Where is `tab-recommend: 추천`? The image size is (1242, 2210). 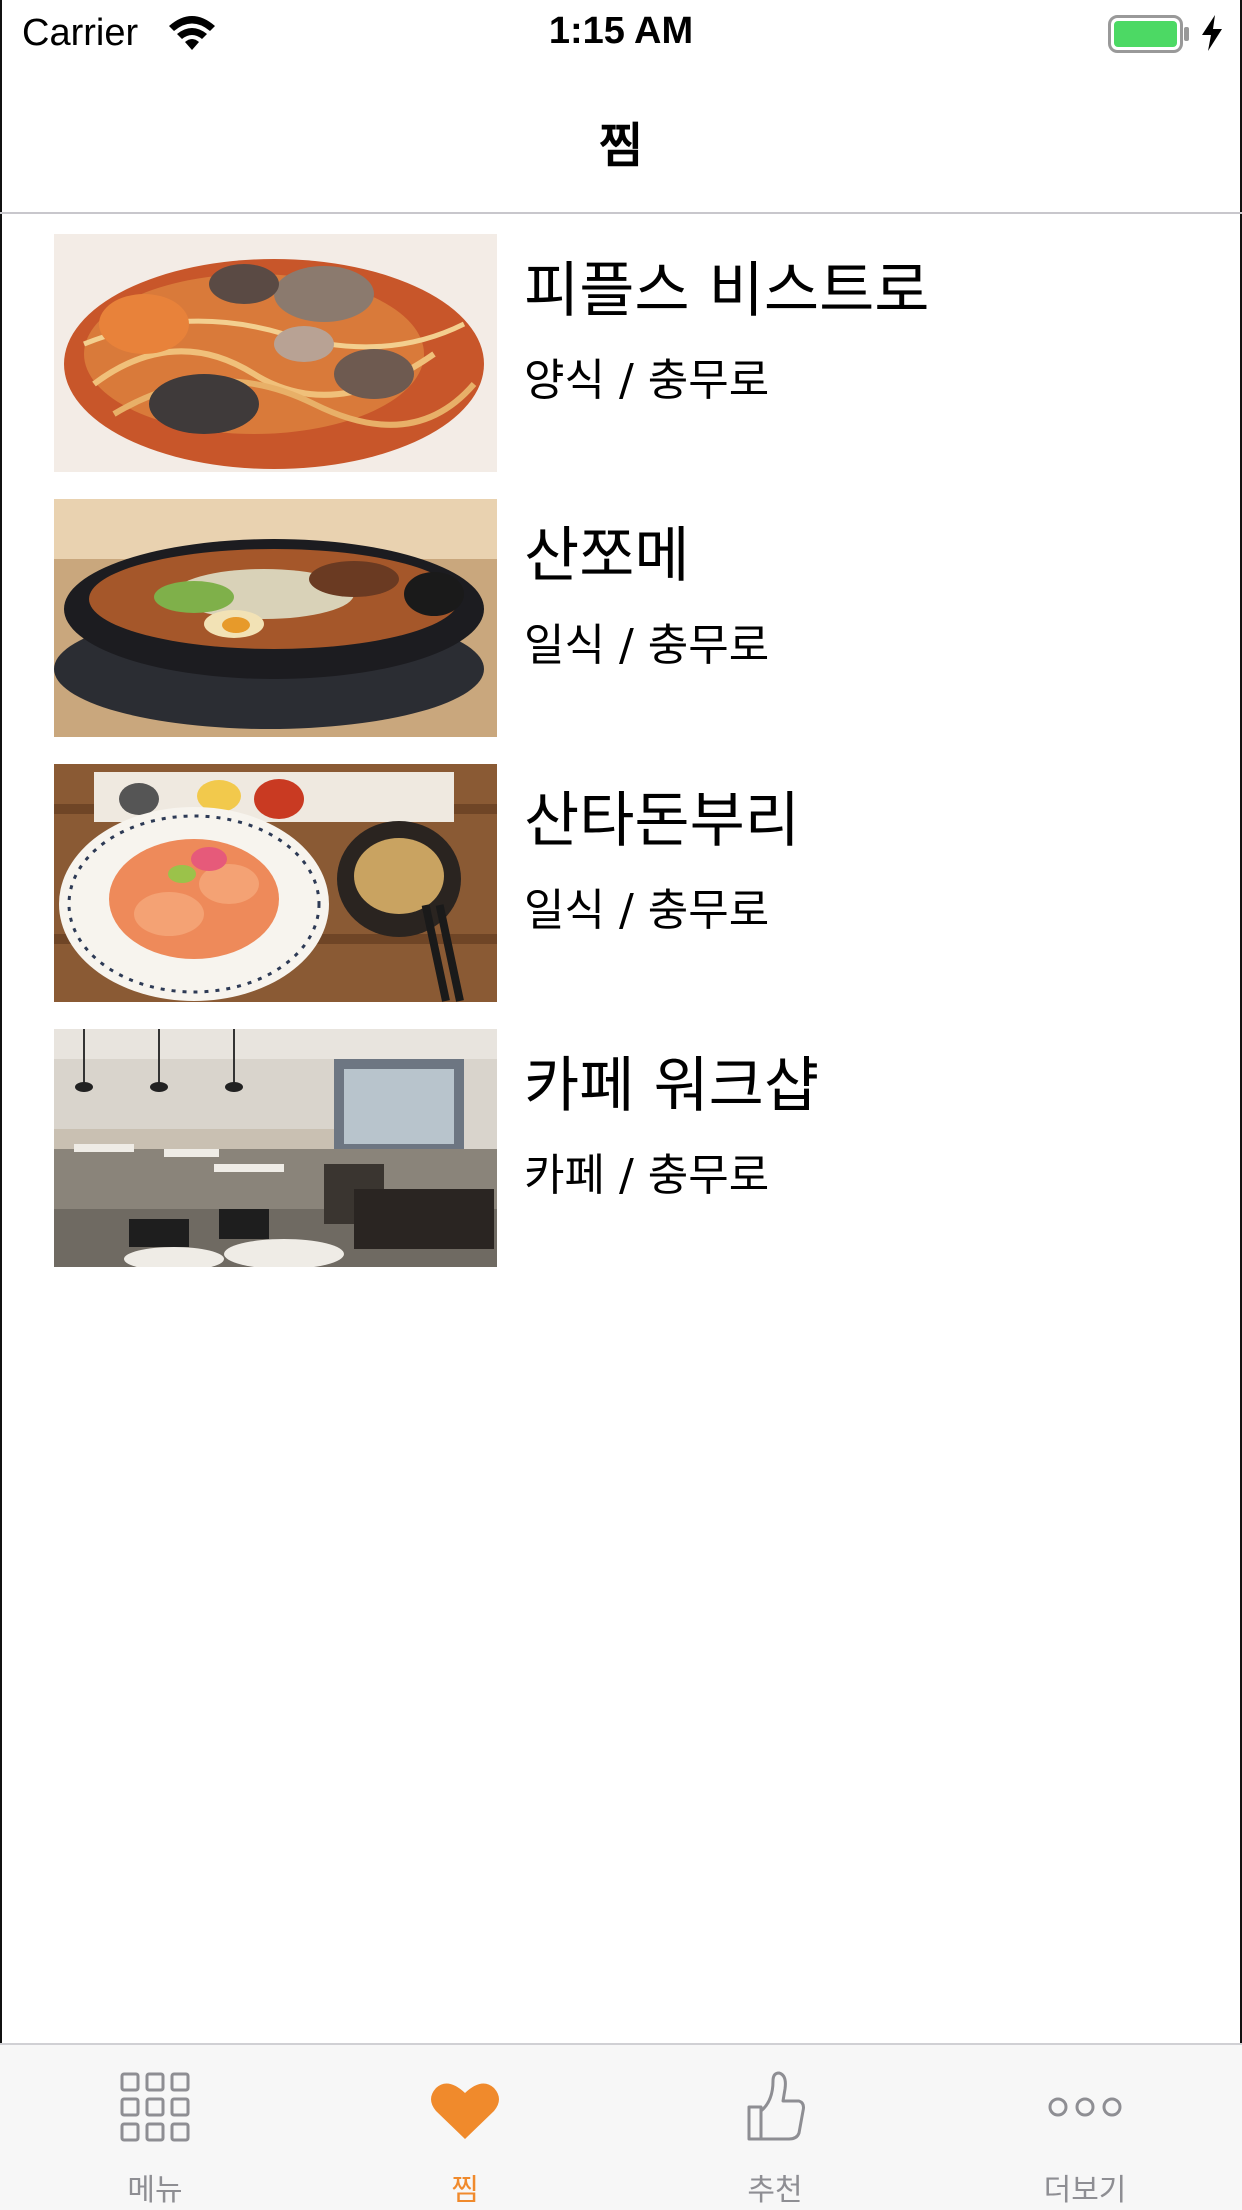
tab-recommend: 추천 is located at coordinates (775, 2127).